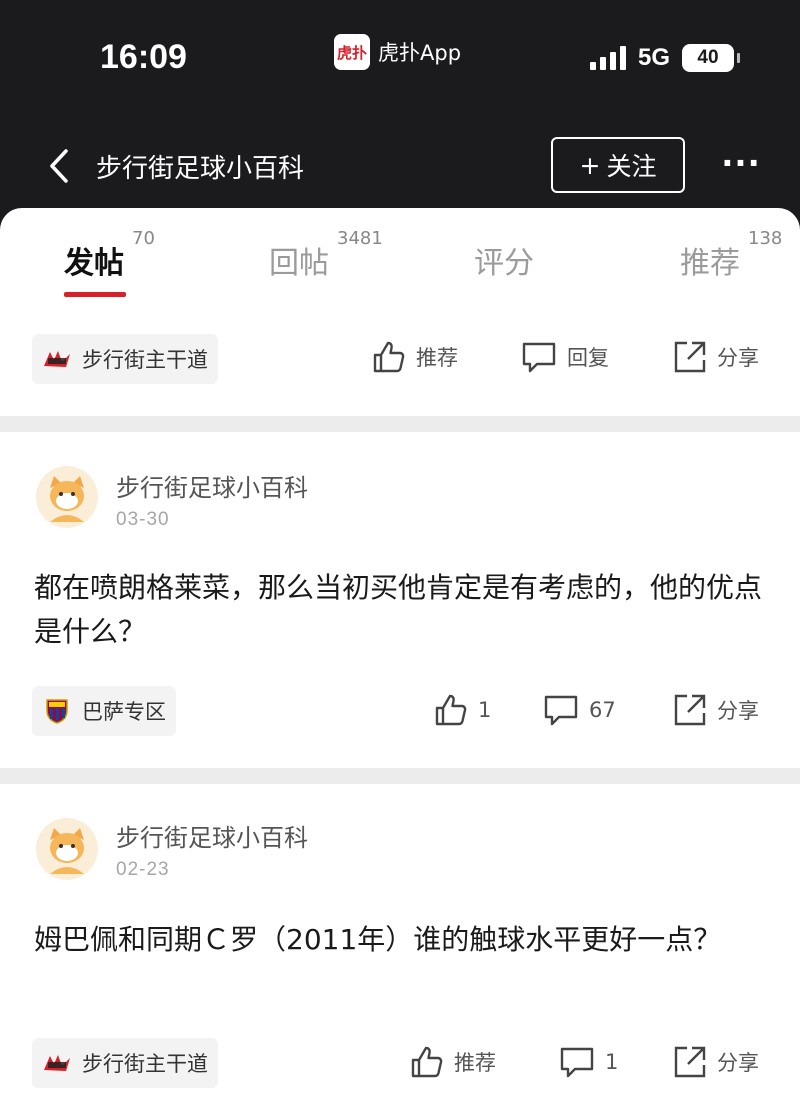 This screenshot has width=800, height=1117. What do you see at coordinates (765, 238) in the screenshot?
I see `tab-count: 138` at bounding box center [765, 238].